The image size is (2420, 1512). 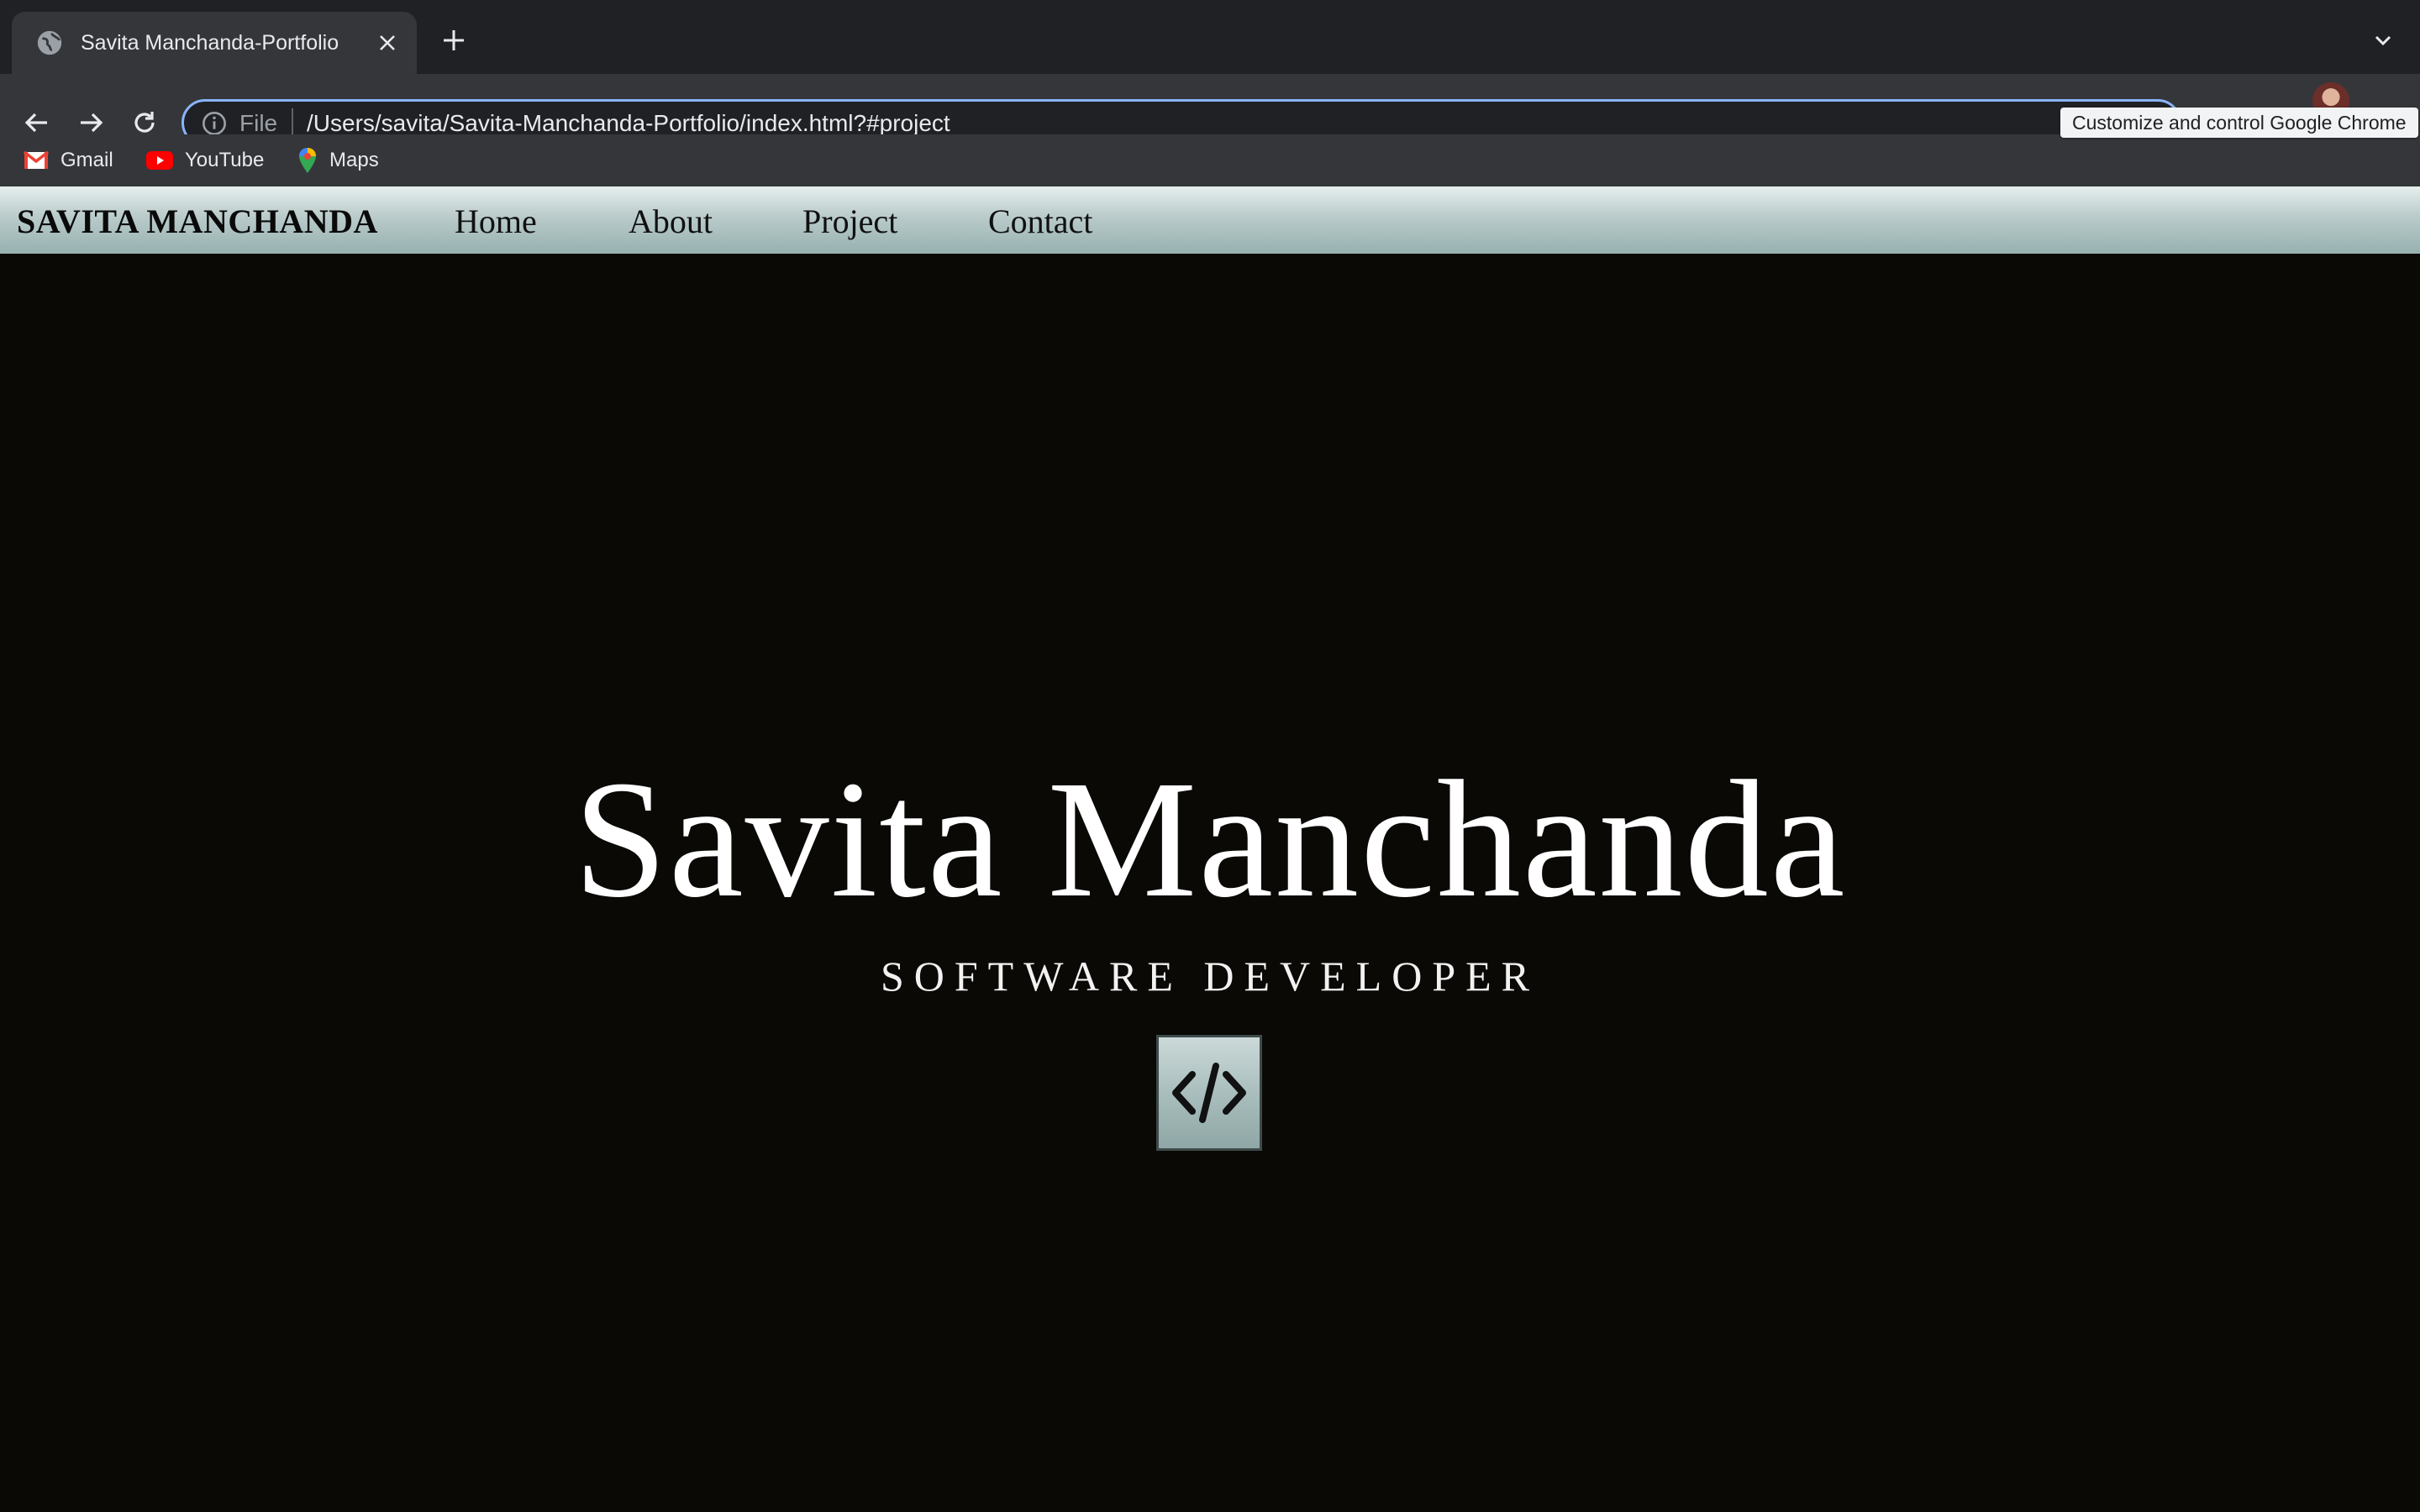 What do you see at coordinates (86, 160) in the screenshot?
I see `bookmark-label: Gmail` at bounding box center [86, 160].